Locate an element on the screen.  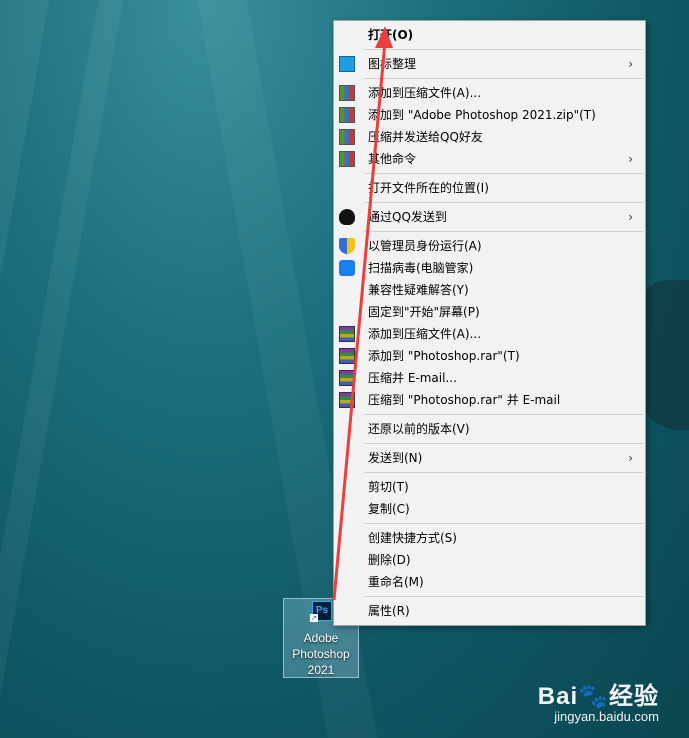
annotation-arrow-shaft is located at coordinates (359, 321).